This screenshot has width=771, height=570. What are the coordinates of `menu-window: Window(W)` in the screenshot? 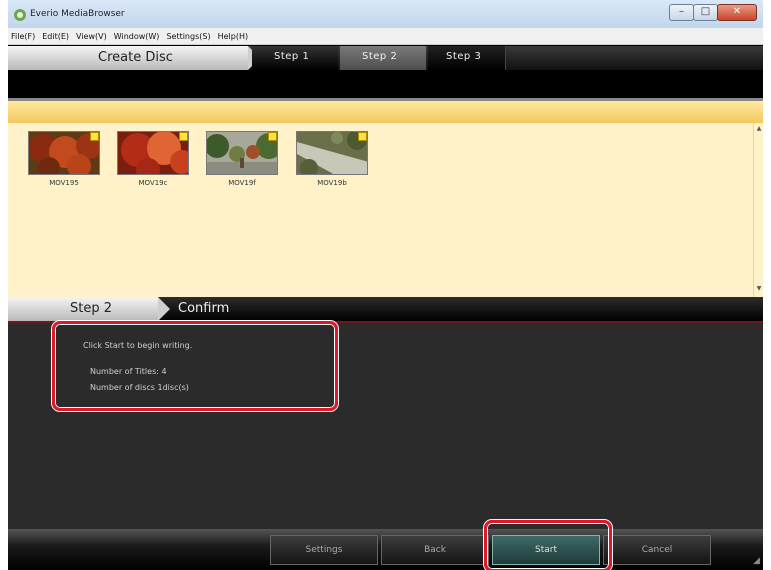 It's located at (137, 36).